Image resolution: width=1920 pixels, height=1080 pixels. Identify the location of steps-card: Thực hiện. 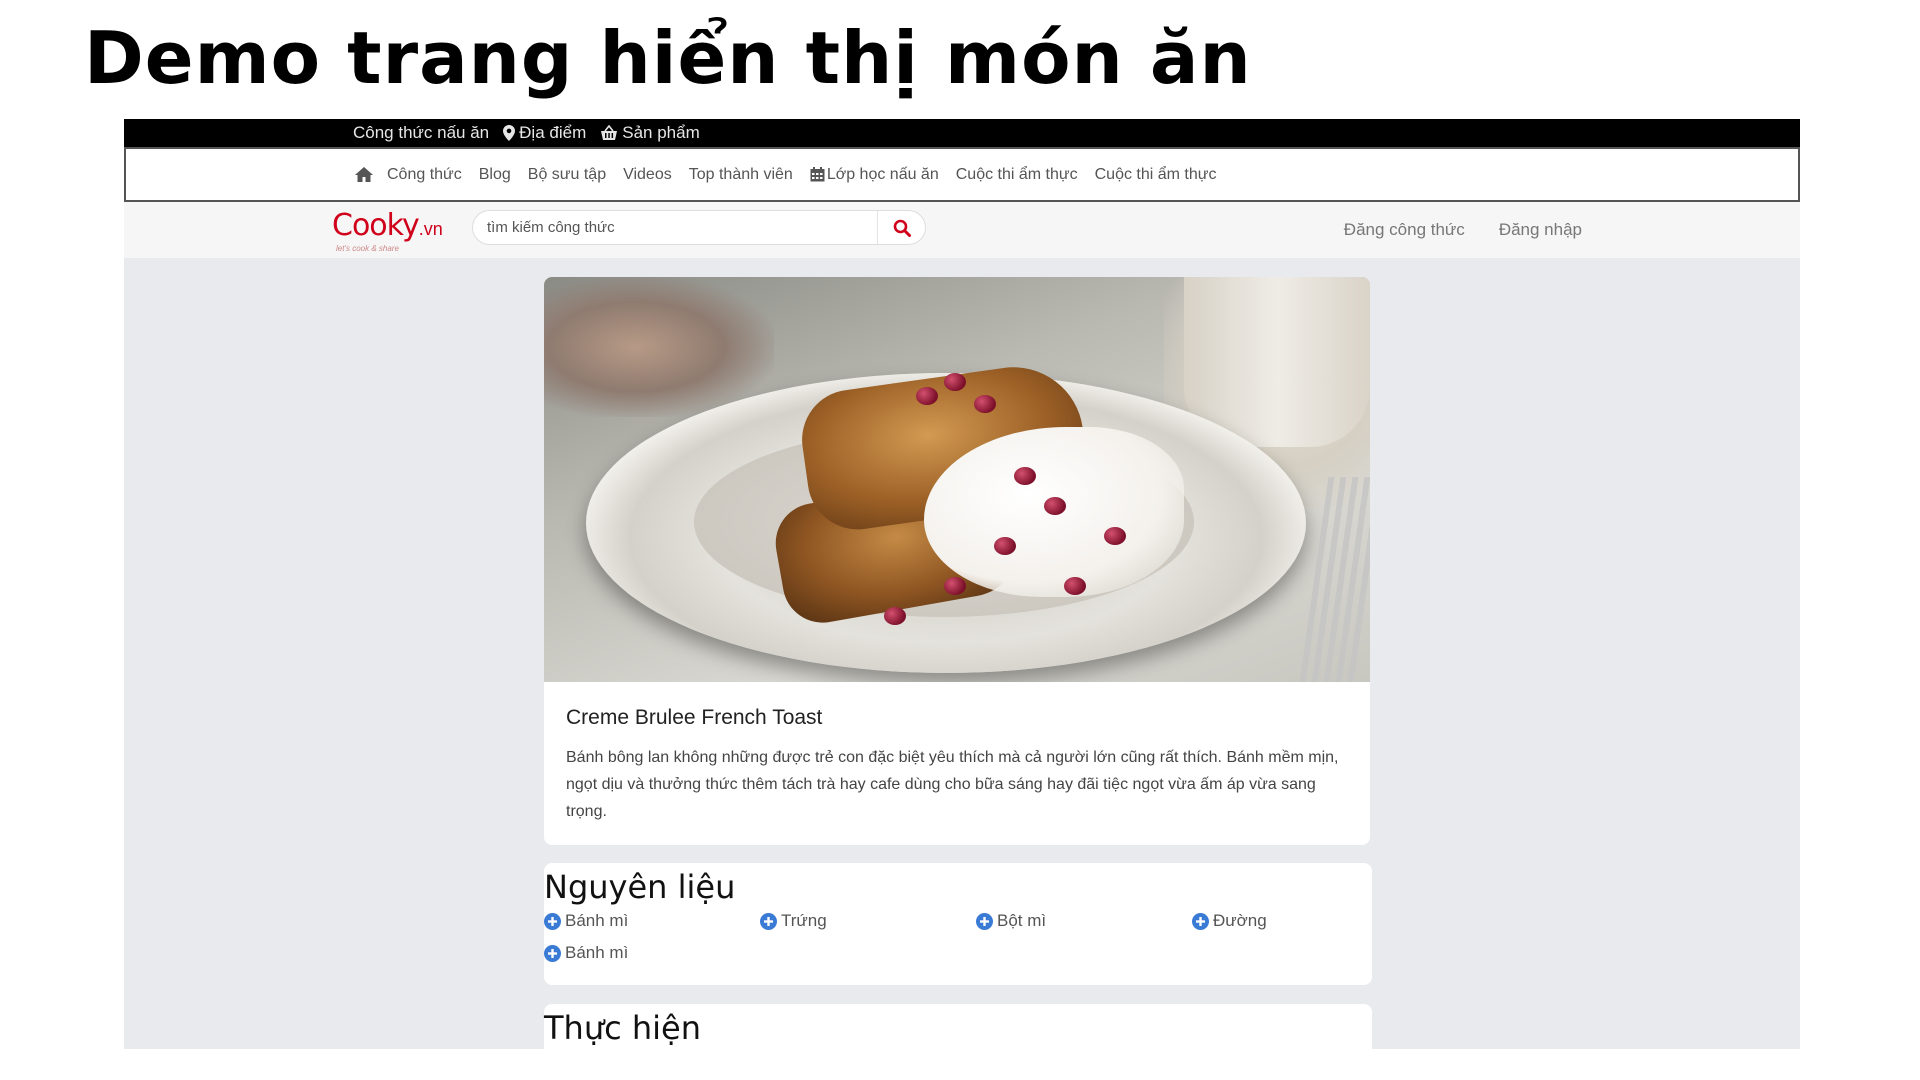
(958, 1026).